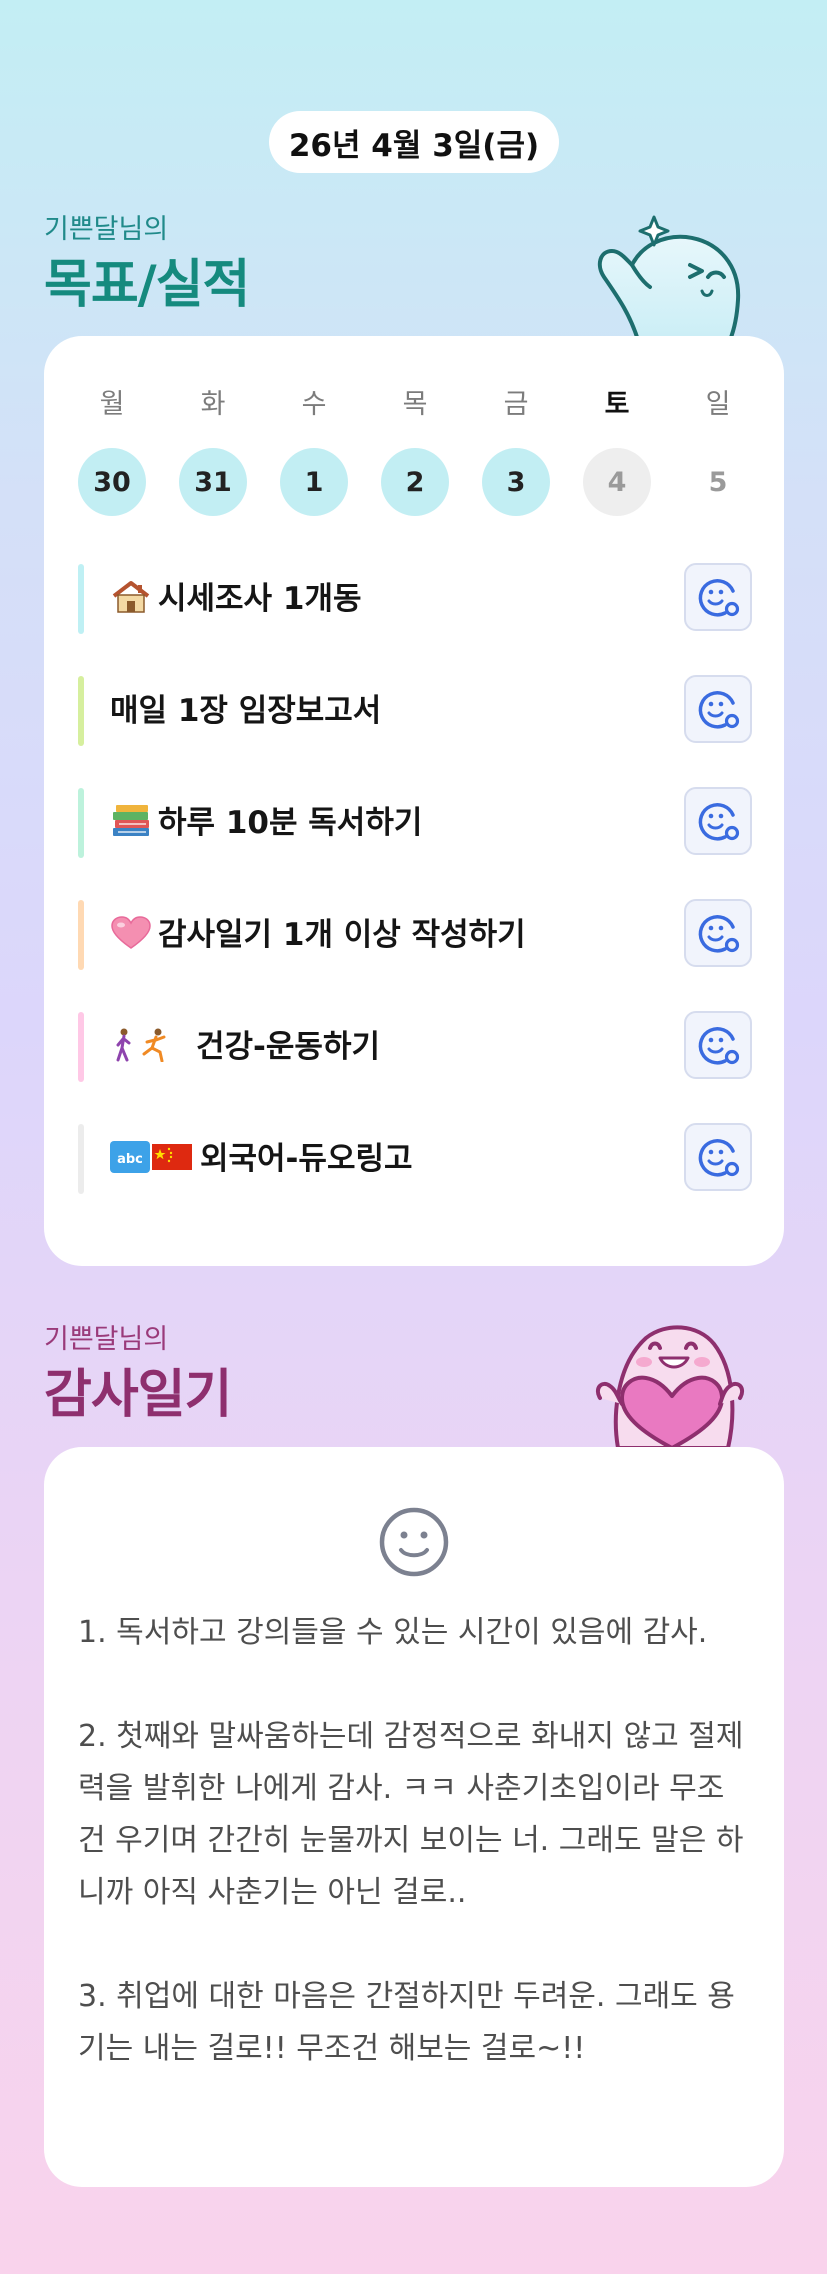 The height and width of the screenshot is (2274, 827). Describe the element at coordinates (617, 482) in the screenshot. I see `date-chip-selected: 4` at that location.